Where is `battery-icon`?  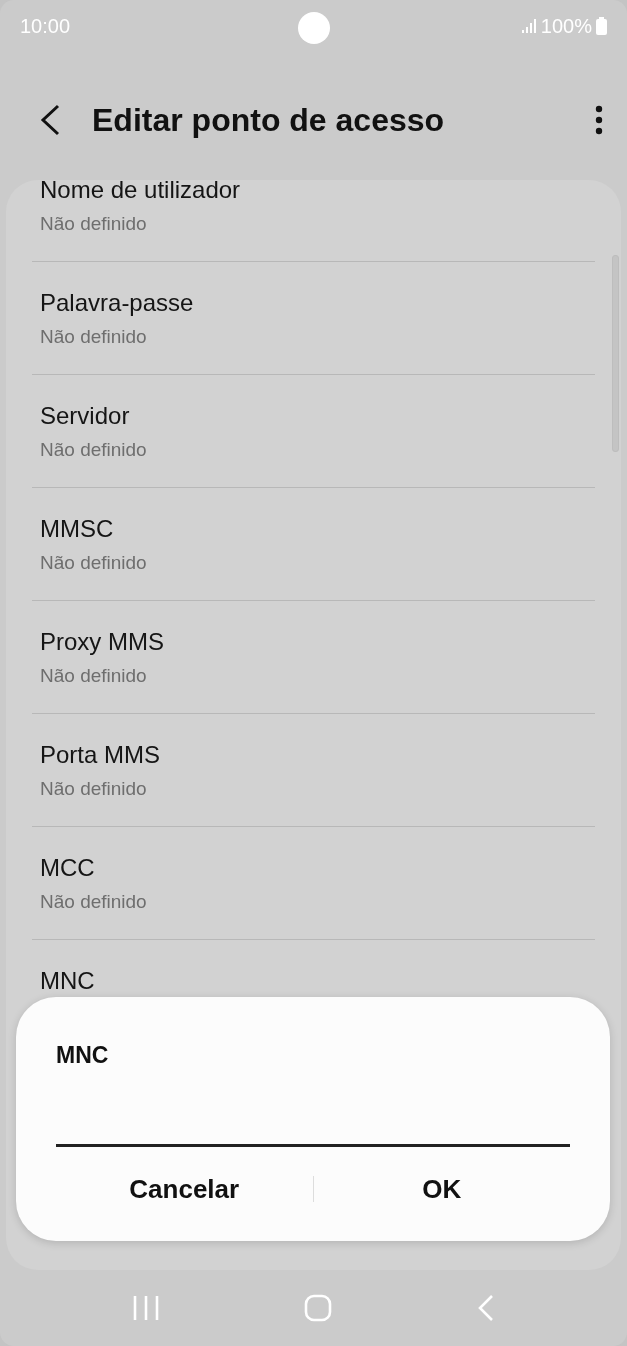 battery-icon is located at coordinates (601, 26).